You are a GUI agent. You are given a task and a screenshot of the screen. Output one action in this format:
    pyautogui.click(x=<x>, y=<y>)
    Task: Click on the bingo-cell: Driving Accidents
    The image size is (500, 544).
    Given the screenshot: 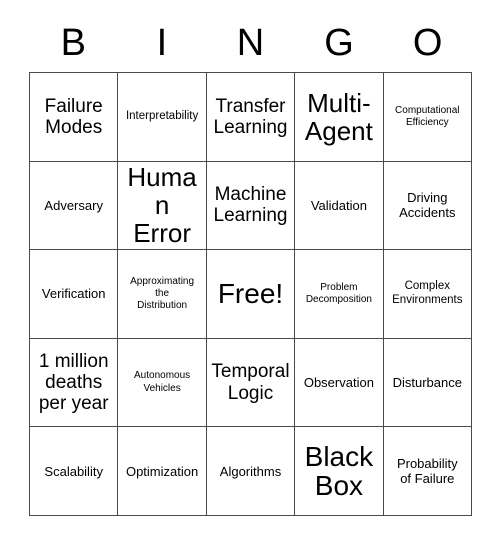 What is the action you would take?
    pyautogui.click(x=427, y=206)
    